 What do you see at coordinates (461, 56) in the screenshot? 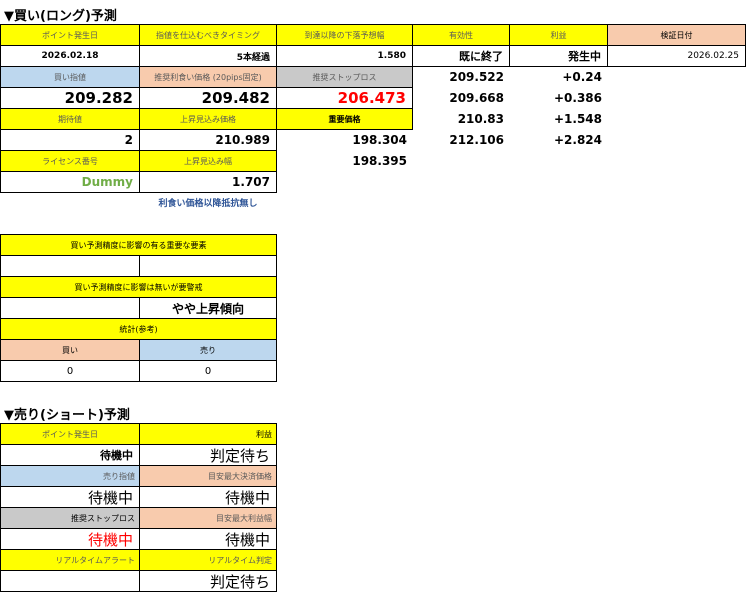
I see `validity-value: 既に終了` at bounding box center [461, 56].